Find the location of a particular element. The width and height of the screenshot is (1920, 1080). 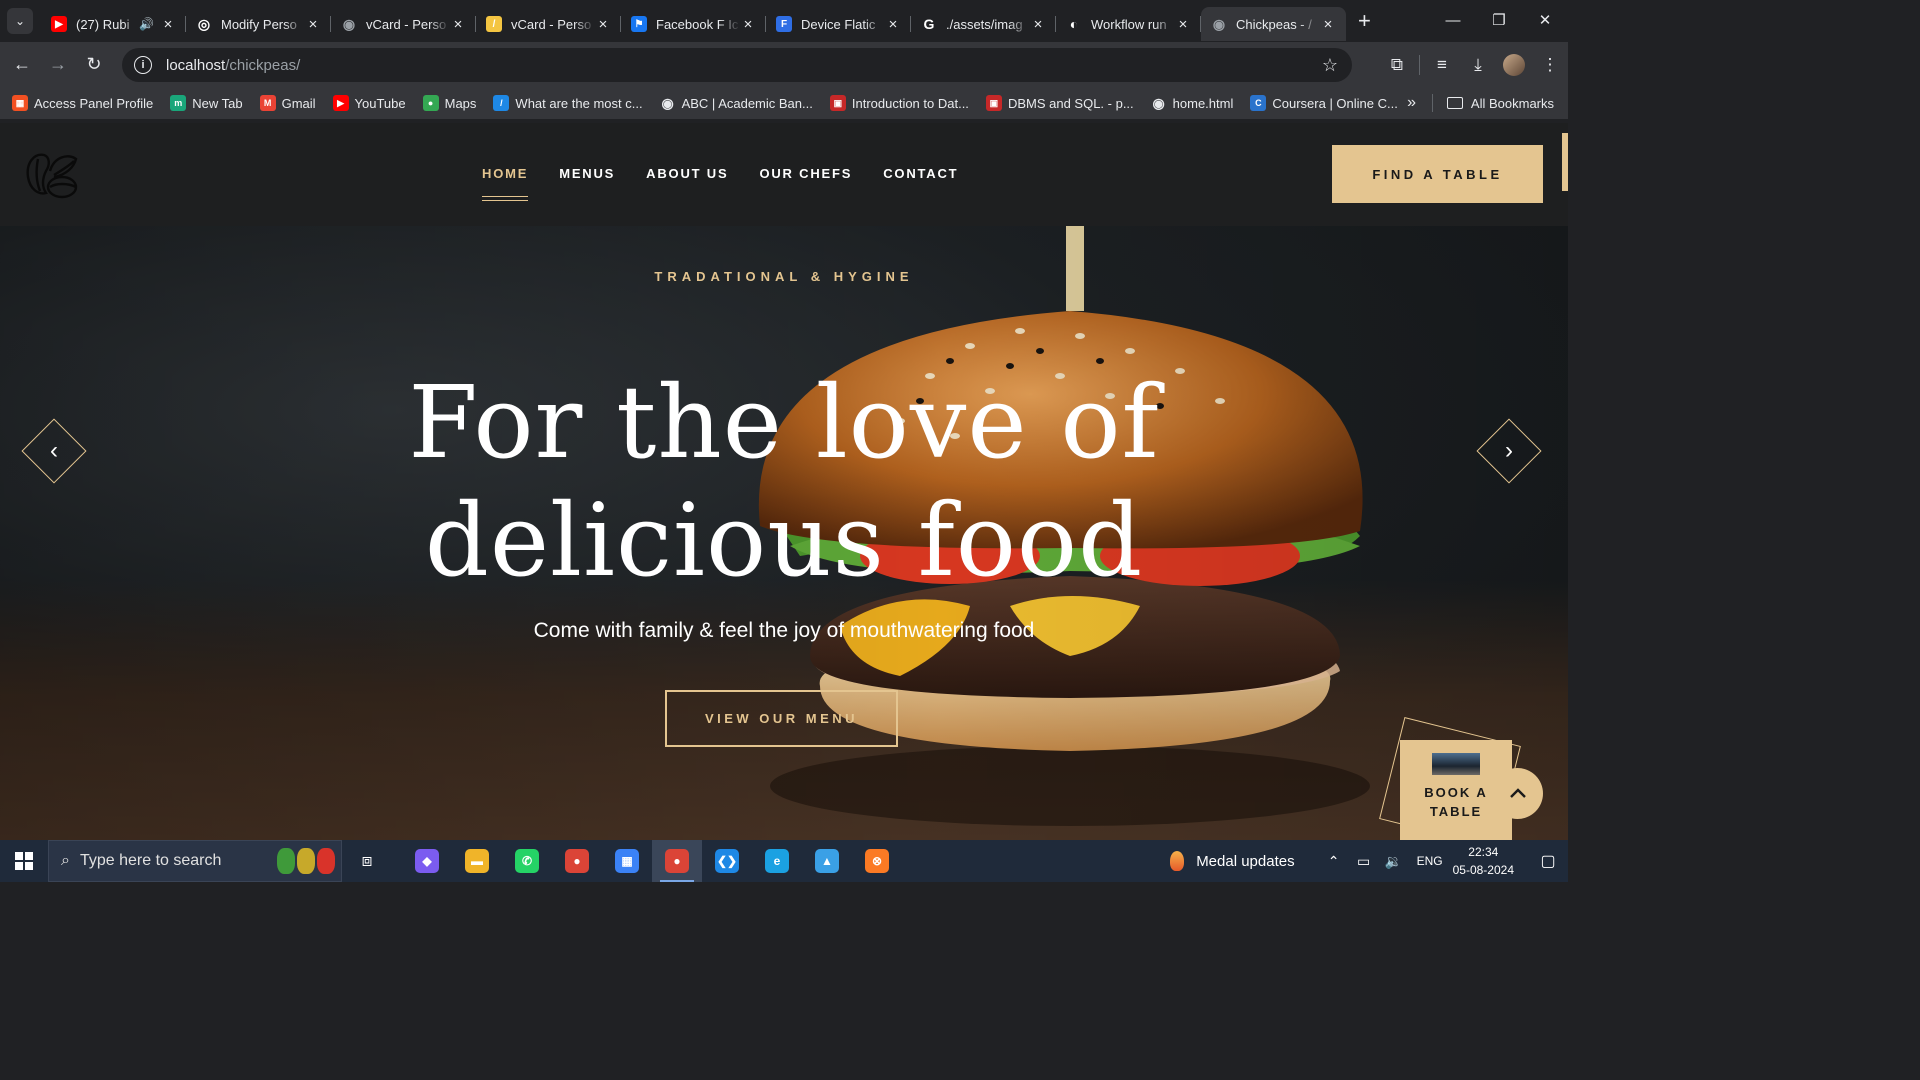

kebab-menu-icon: ⋮ is located at coordinates (1550, 65).